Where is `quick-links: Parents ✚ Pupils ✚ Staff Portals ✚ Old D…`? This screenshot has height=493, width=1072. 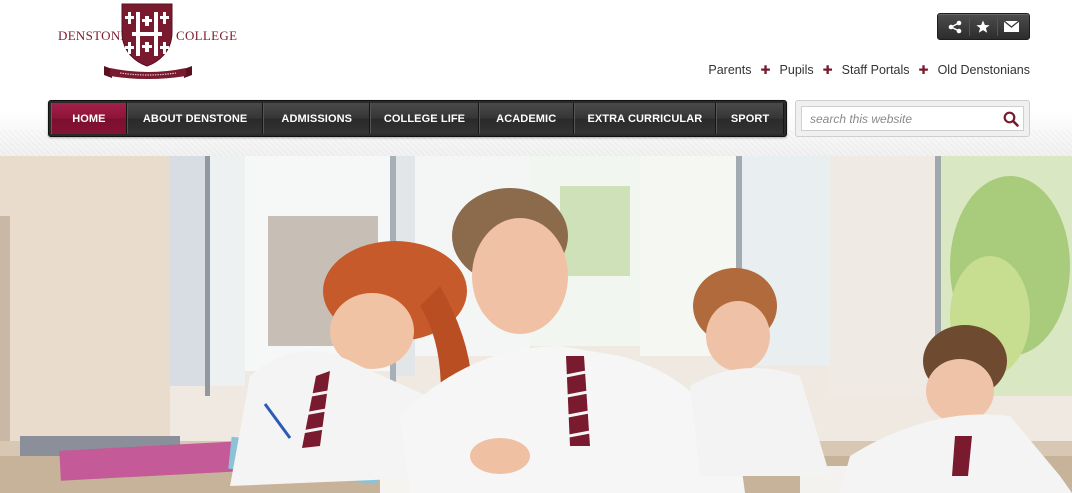 quick-links: Parents ✚ Pupils ✚ Staff Portals ✚ Old D… is located at coordinates (869, 70).